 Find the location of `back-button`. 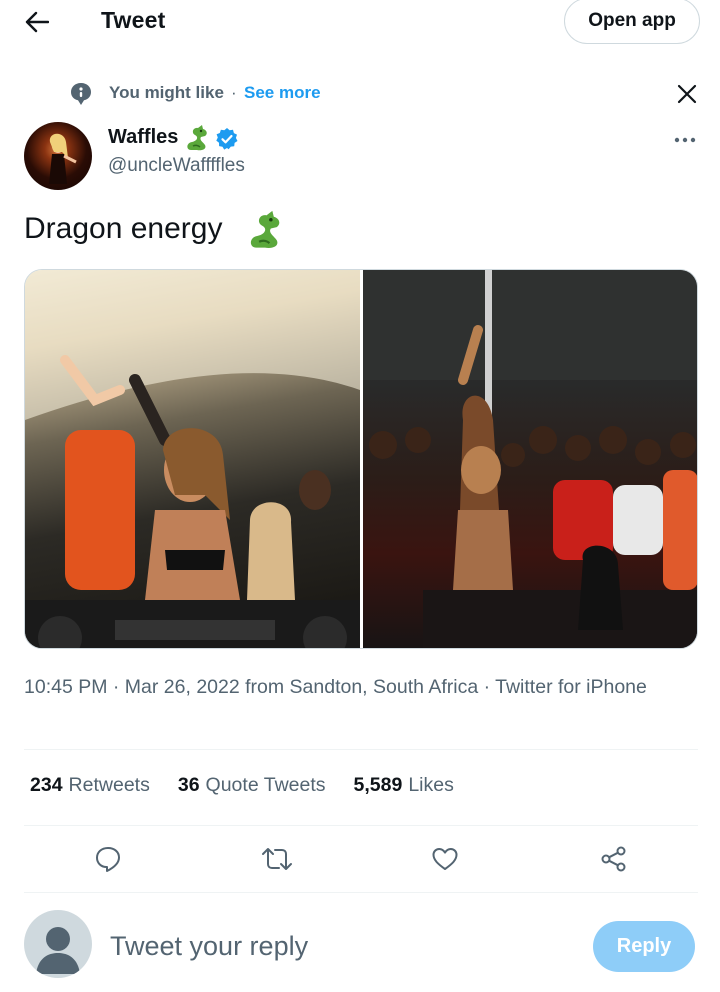

back-button is located at coordinates (37, 22).